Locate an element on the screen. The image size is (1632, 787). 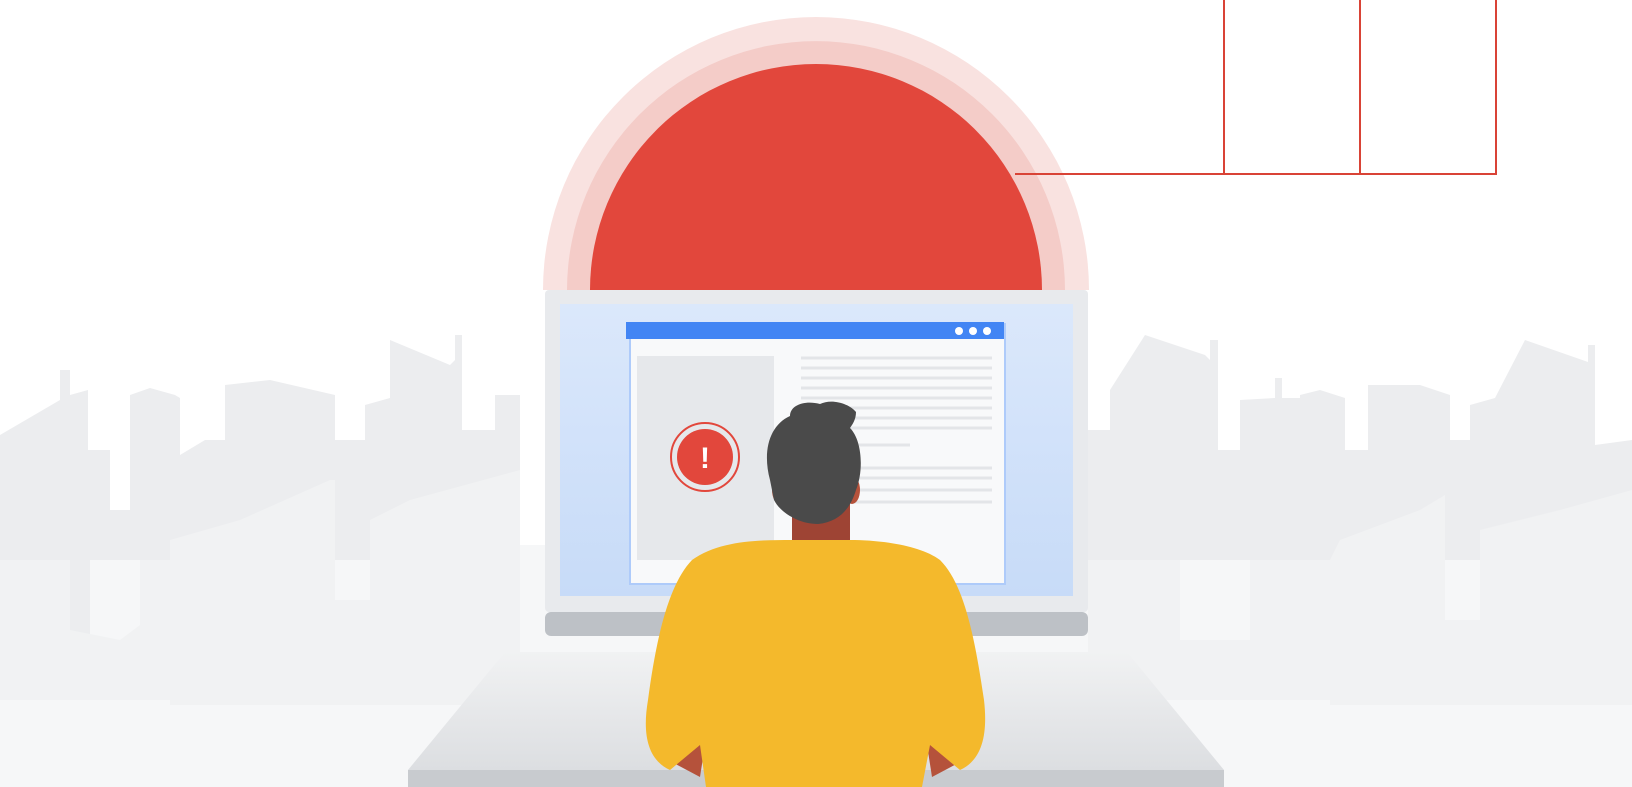
window-dots-icon is located at coordinates (973, 331).